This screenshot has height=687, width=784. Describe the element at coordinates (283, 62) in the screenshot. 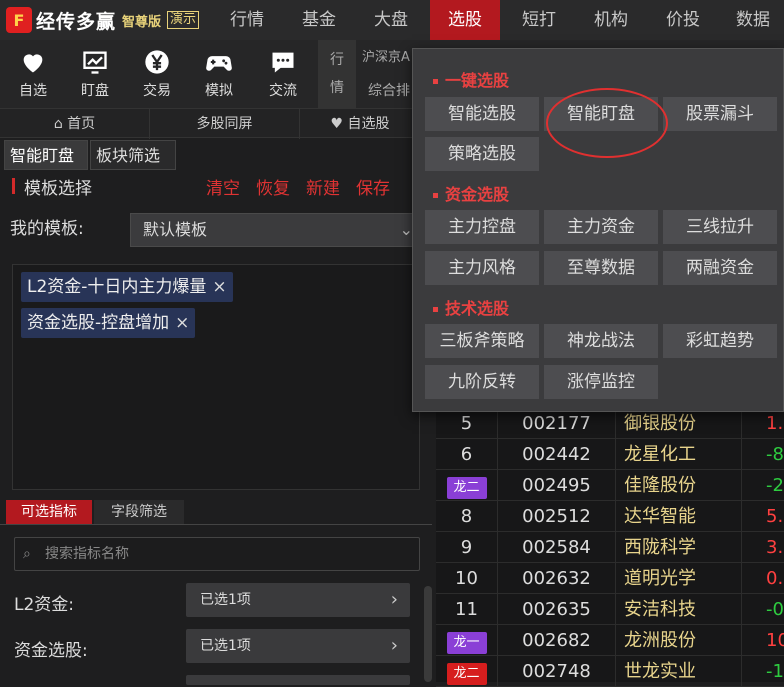

I see `chat-bubble-icon` at that location.